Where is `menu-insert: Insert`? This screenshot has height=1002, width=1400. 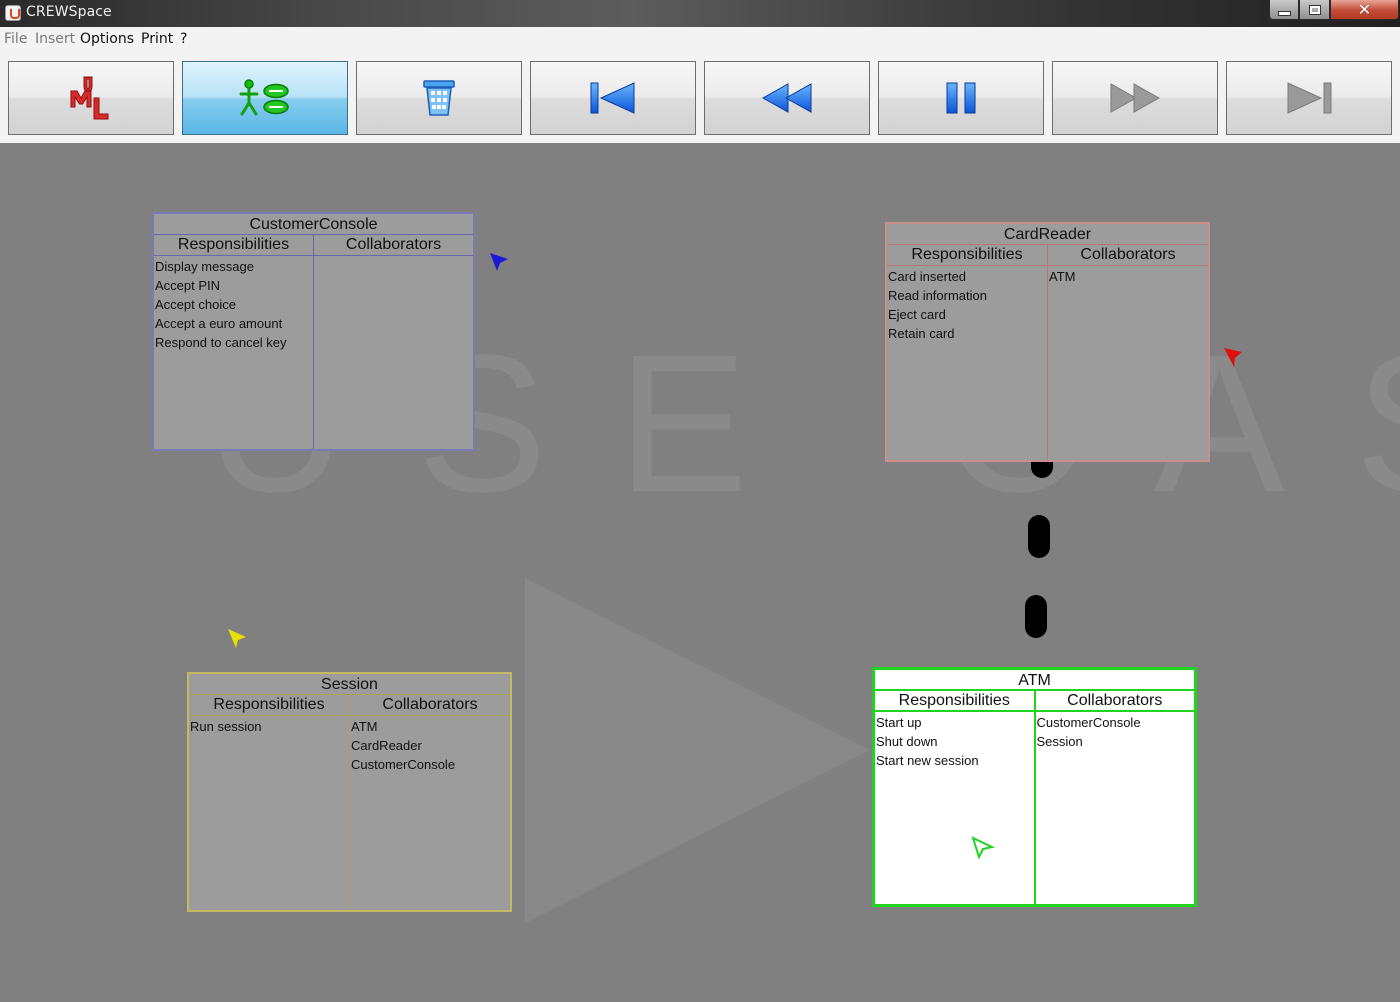
menu-insert: Insert is located at coordinates (55, 39).